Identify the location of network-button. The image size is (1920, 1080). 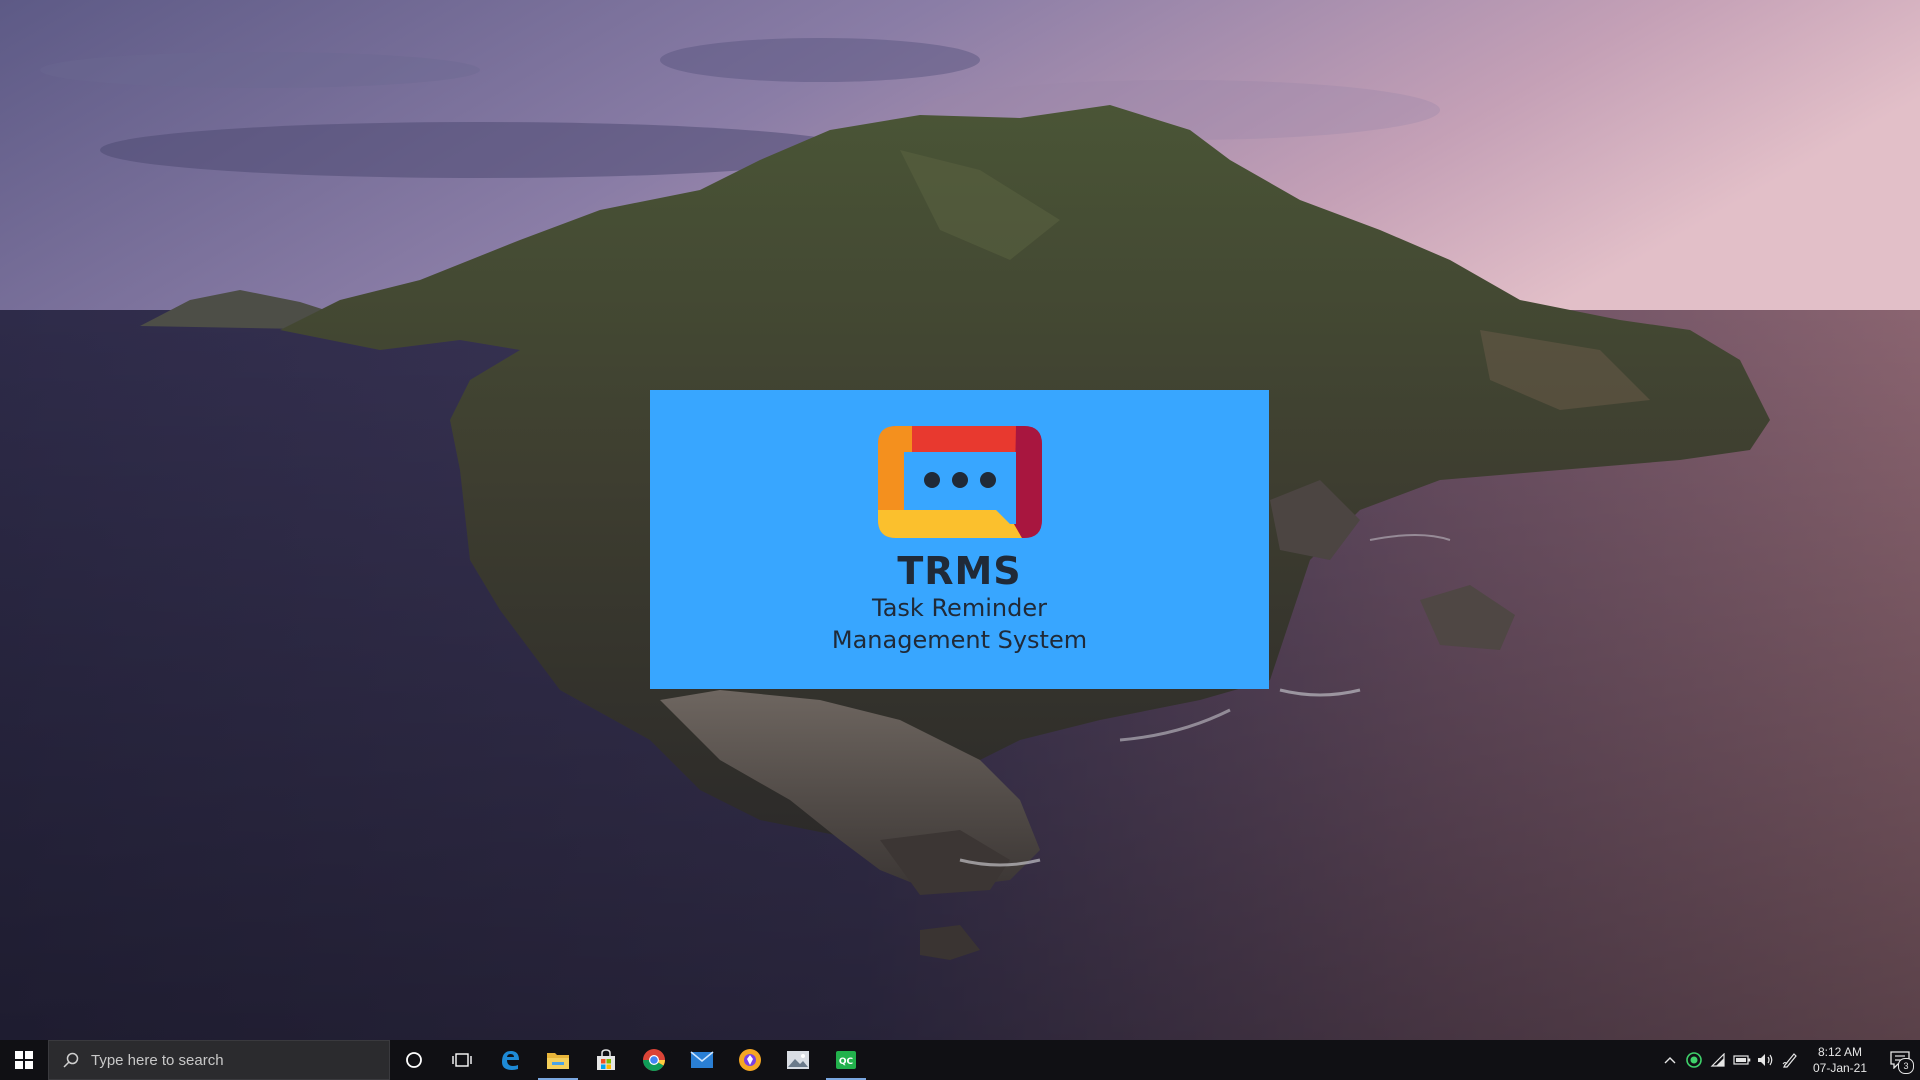
(1718, 1060).